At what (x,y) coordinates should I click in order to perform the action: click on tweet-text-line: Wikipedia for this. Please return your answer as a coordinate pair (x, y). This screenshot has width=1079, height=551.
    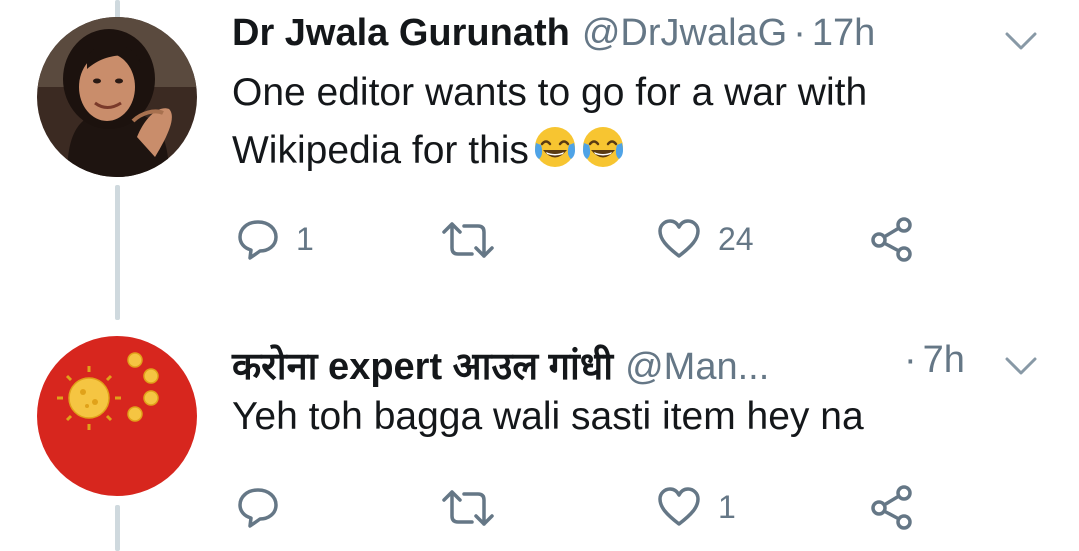
    Looking at the image, I should click on (549, 151).